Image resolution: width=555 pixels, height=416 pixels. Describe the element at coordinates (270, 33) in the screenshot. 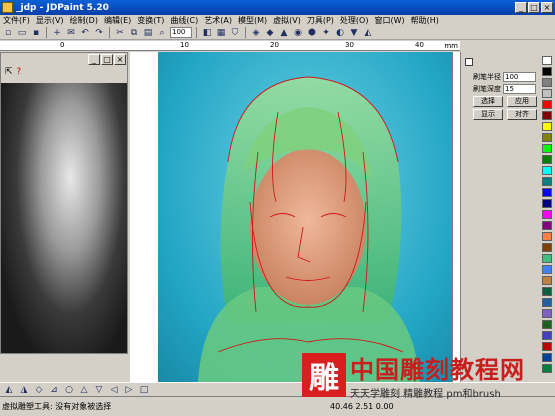

I see `tool-icon-2: ◆` at that location.